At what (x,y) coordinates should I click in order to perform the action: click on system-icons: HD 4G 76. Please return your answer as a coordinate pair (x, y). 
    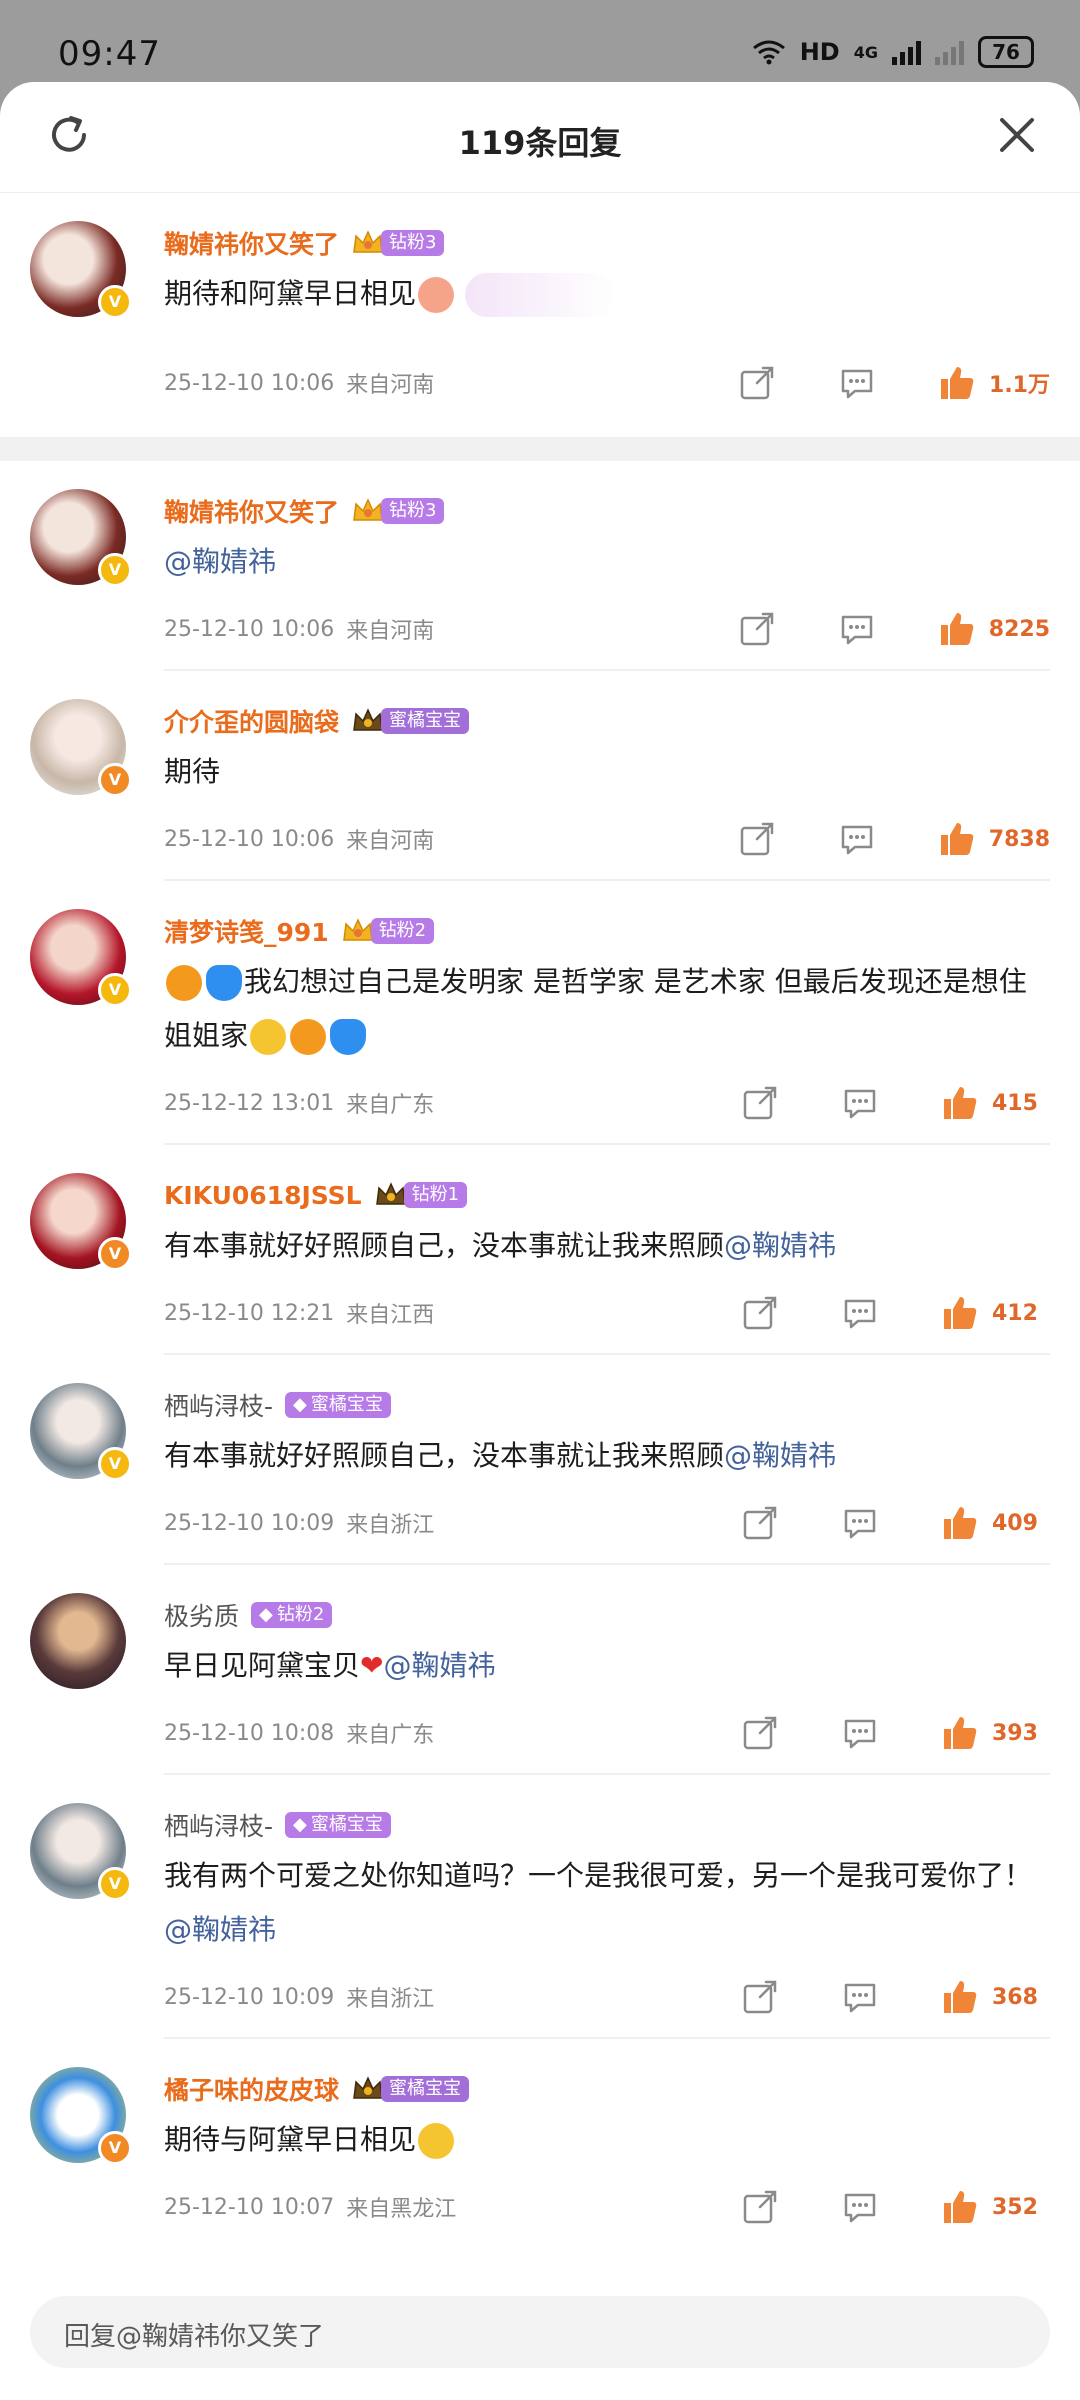
    Looking at the image, I should click on (893, 52).